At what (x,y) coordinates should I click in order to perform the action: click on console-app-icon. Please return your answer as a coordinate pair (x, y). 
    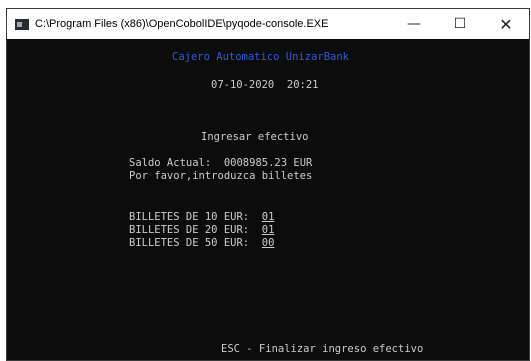
    Looking at the image, I should click on (22, 24).